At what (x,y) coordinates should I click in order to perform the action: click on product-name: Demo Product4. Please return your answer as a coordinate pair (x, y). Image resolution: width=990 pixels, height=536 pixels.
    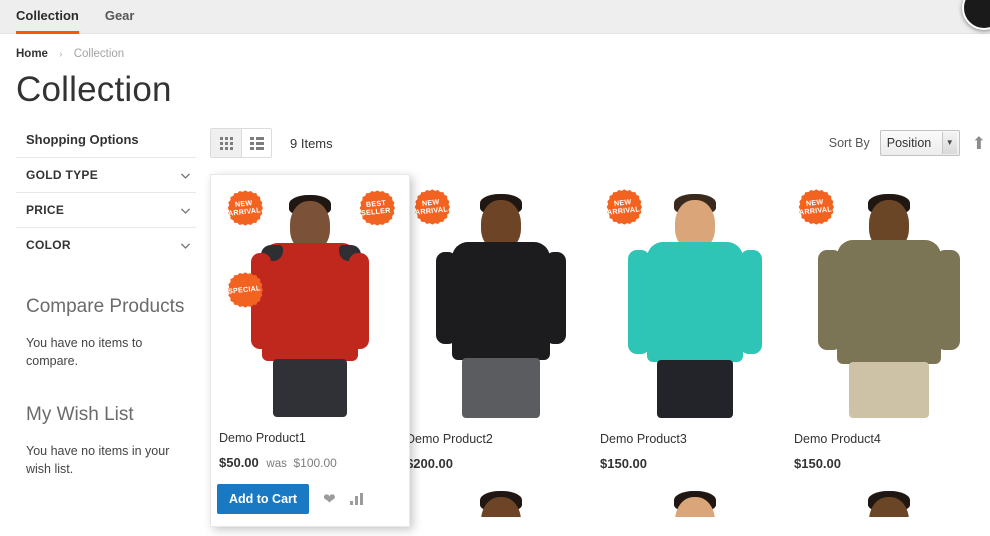
    Looking at the image, I should click on (890, 439).